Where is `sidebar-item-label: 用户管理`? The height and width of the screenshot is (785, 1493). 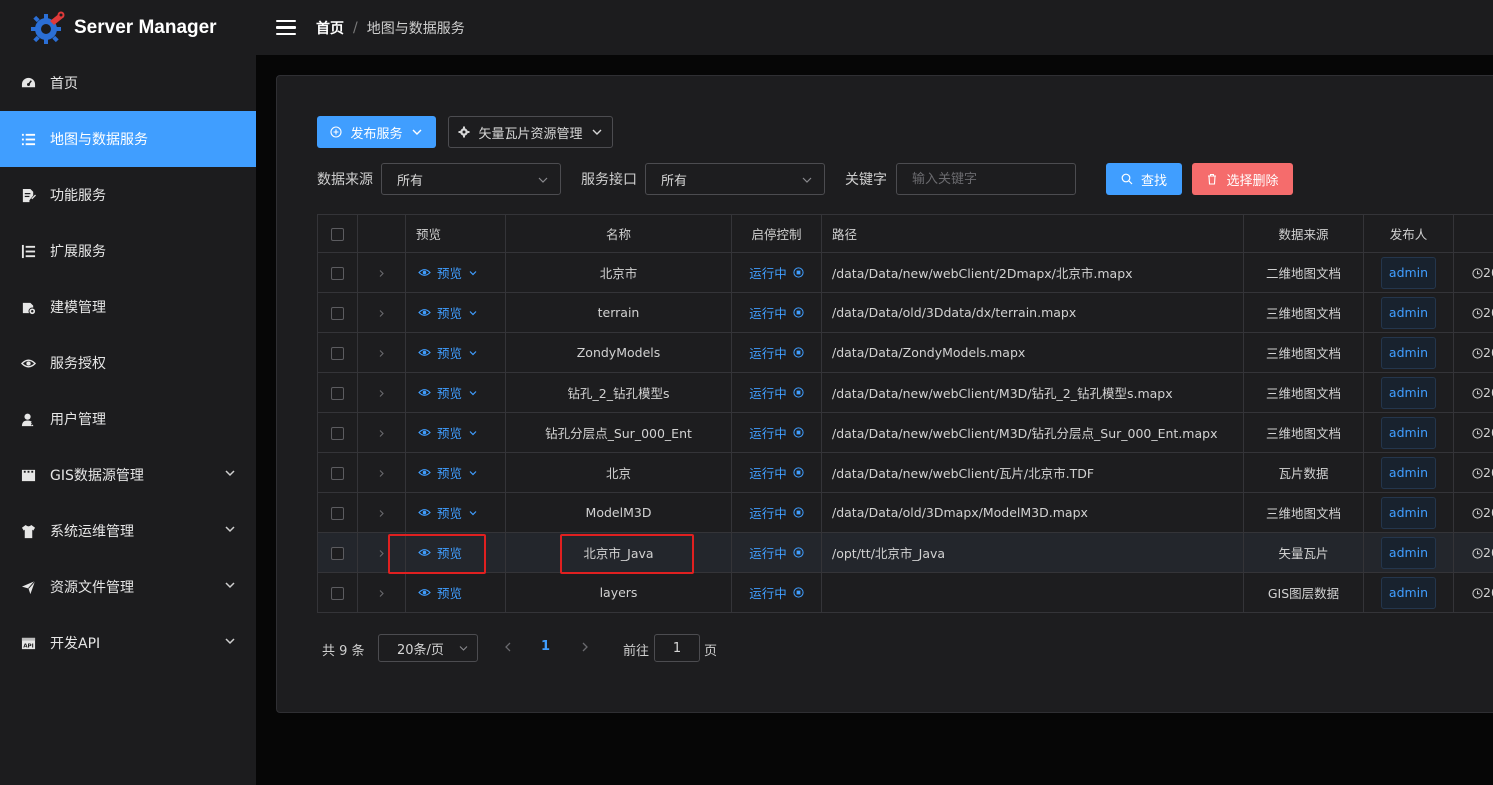
sidebar-item-label: 用户管理 is located at coordinates (78, 420).